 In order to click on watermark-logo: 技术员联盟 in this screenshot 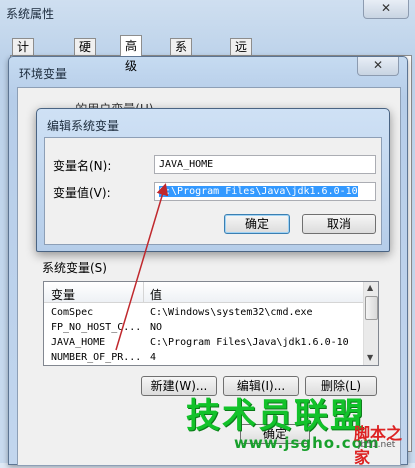, I will do `click(276, 416)`.